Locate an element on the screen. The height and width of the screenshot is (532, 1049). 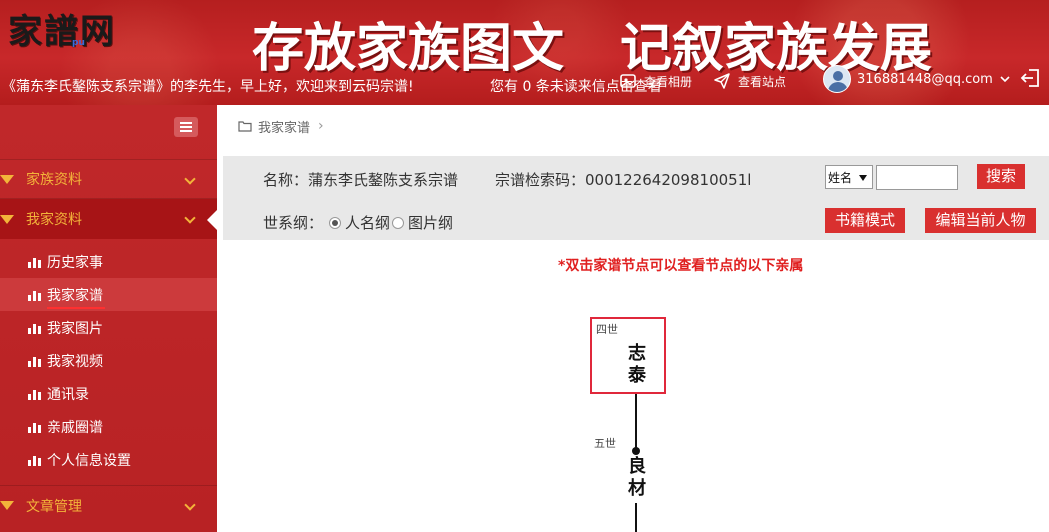
tree-node-name: 志泰 is located at coordinates (637, 365).